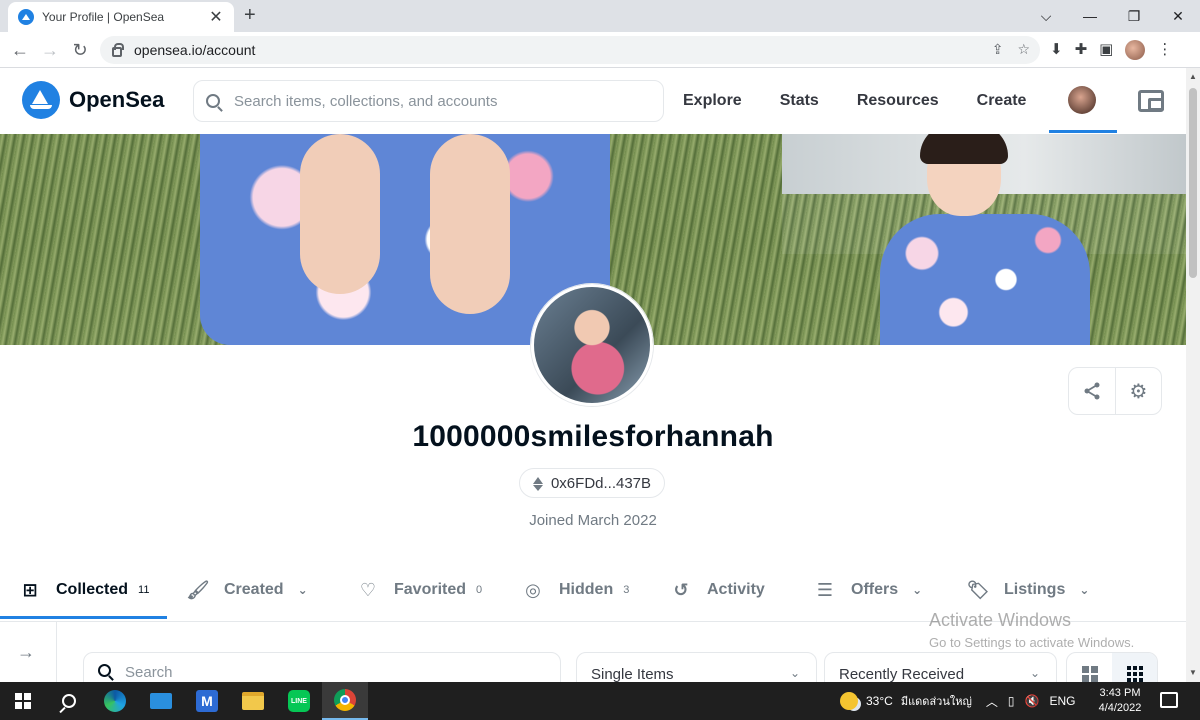 The height and width of the screenshot is (720, 1200). Describe the element at coordinates (799, 101) in the screenshot. I see `nav-stats: Stats` at that location.